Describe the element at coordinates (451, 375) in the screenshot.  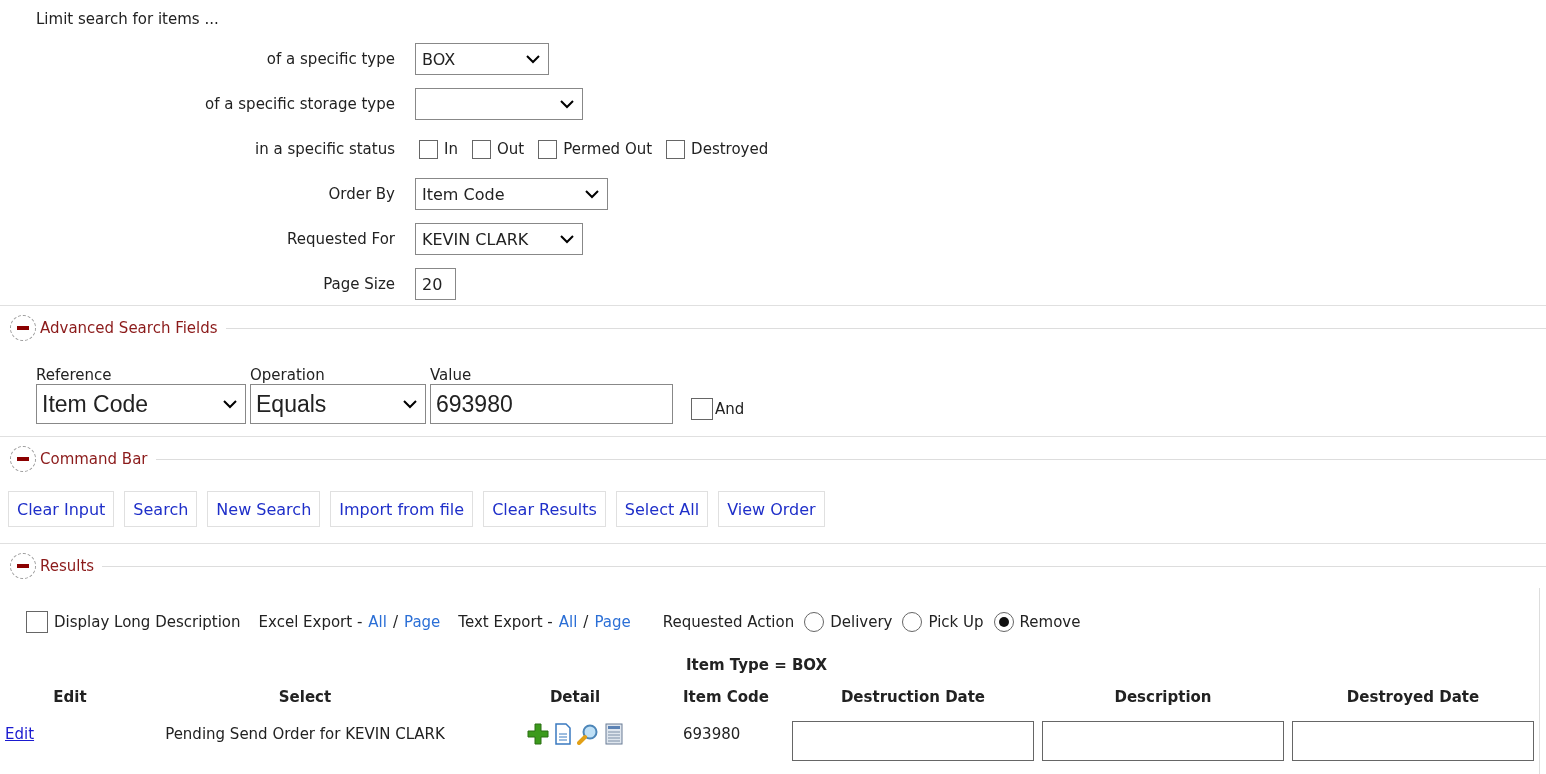
I see `field-label: Value` at that location.